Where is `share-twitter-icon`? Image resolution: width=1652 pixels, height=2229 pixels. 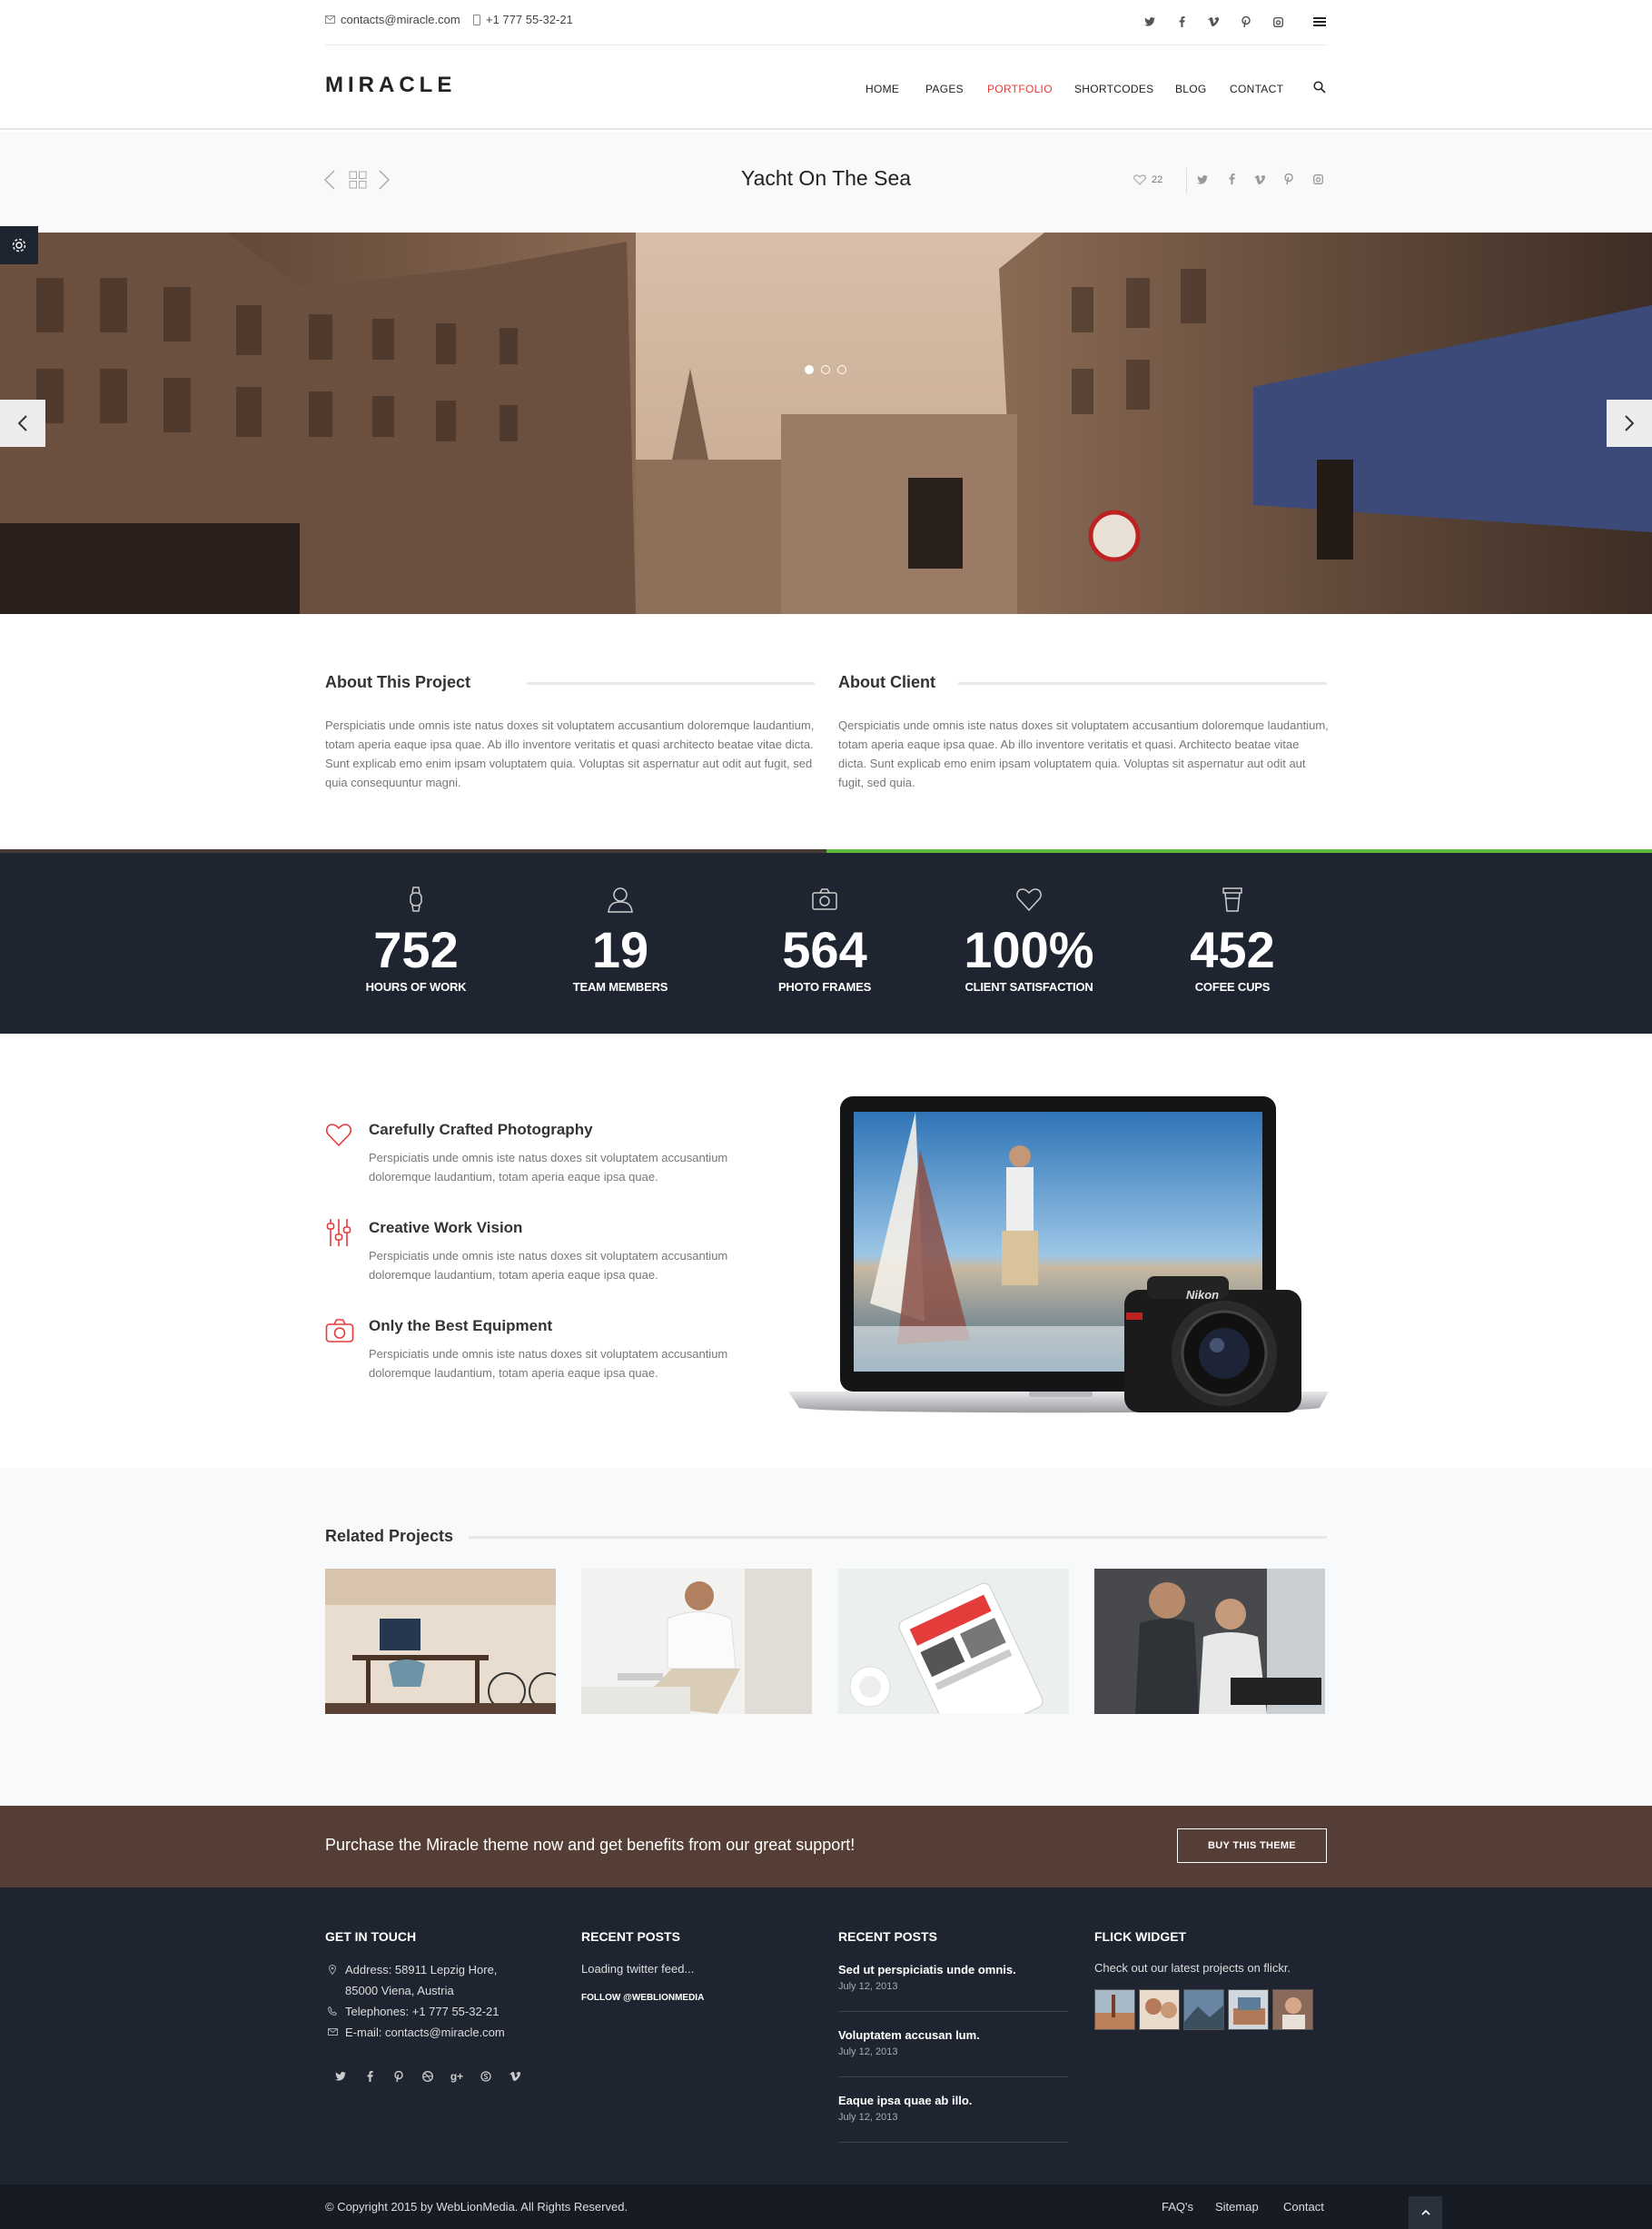 share-twitter-icon is located at coordinates (1202, 179).